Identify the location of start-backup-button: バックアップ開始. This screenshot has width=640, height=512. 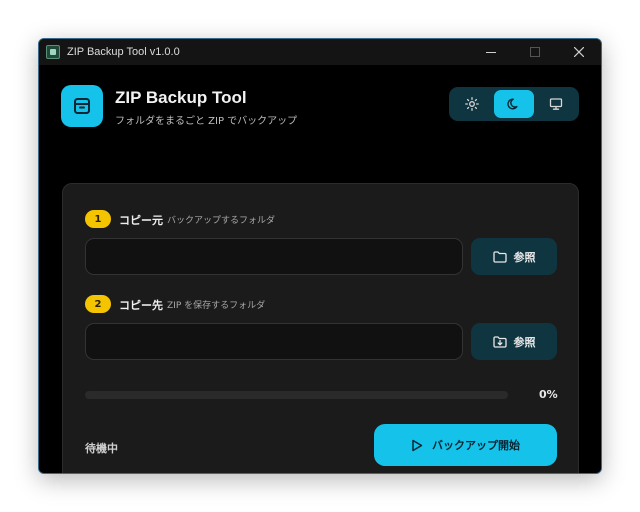
(465, 445).